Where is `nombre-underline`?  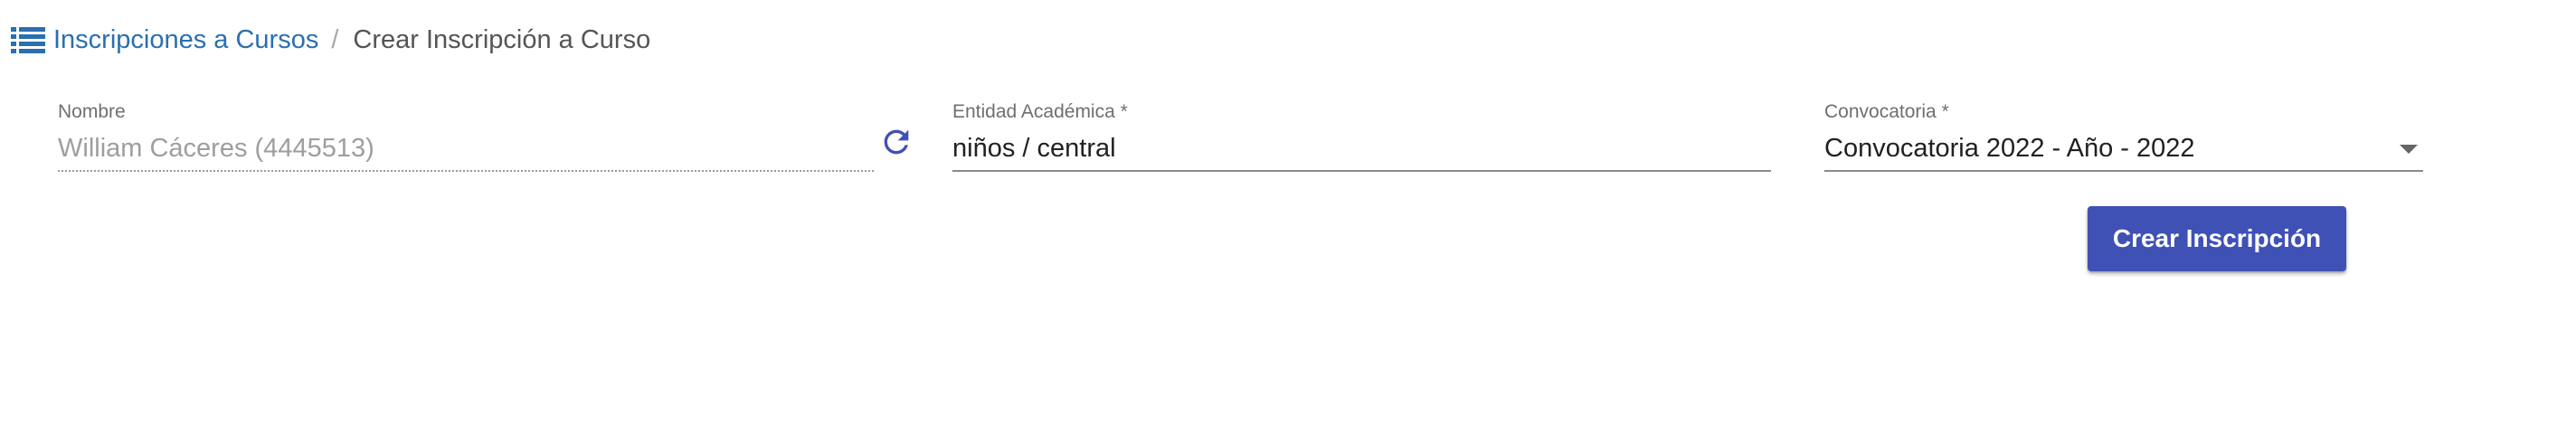 nombre-underline is located at coordinates (466, 171).